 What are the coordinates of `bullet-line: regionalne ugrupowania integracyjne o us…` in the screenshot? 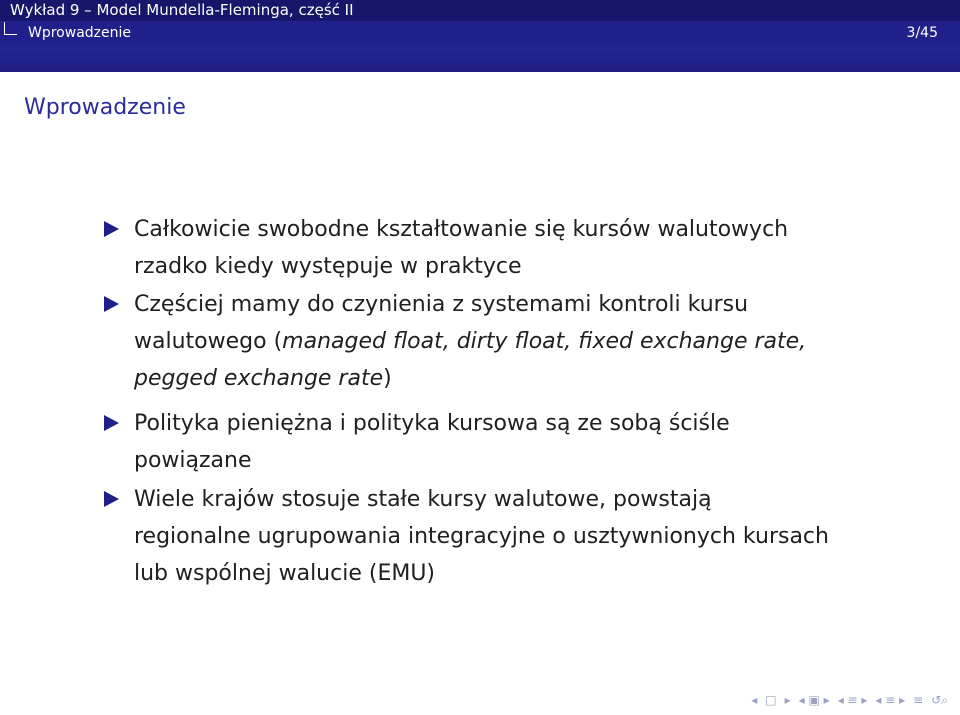 It's located at (481, 536).